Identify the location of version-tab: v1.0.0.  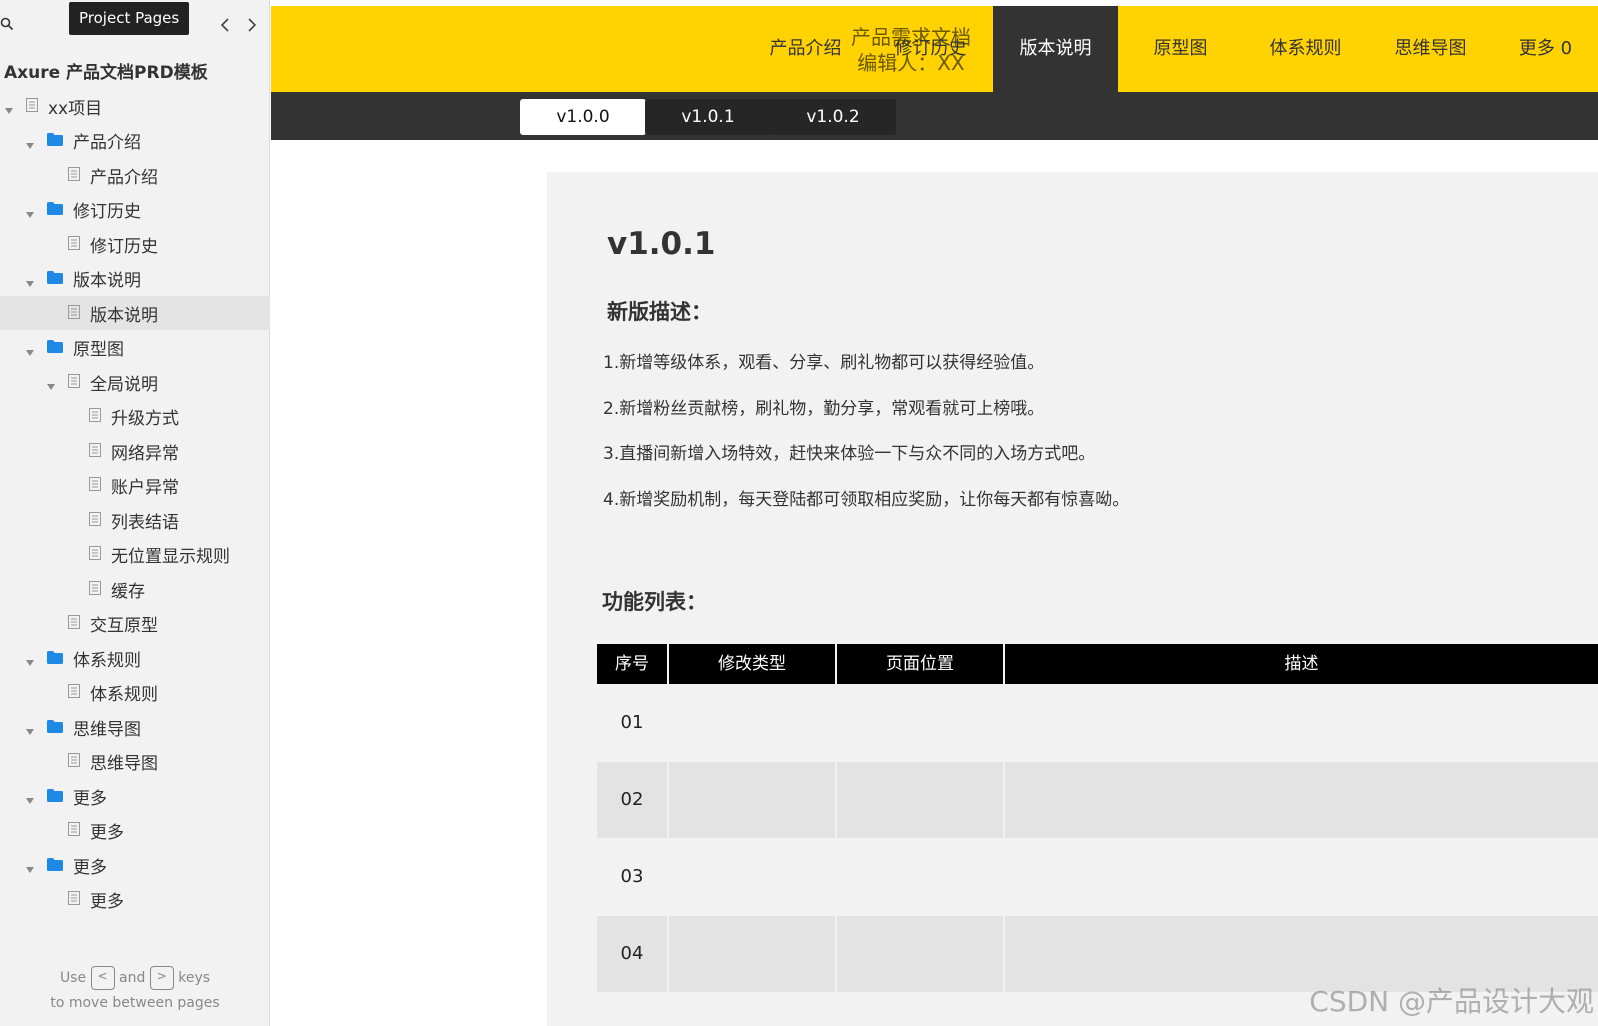
(583, 117).